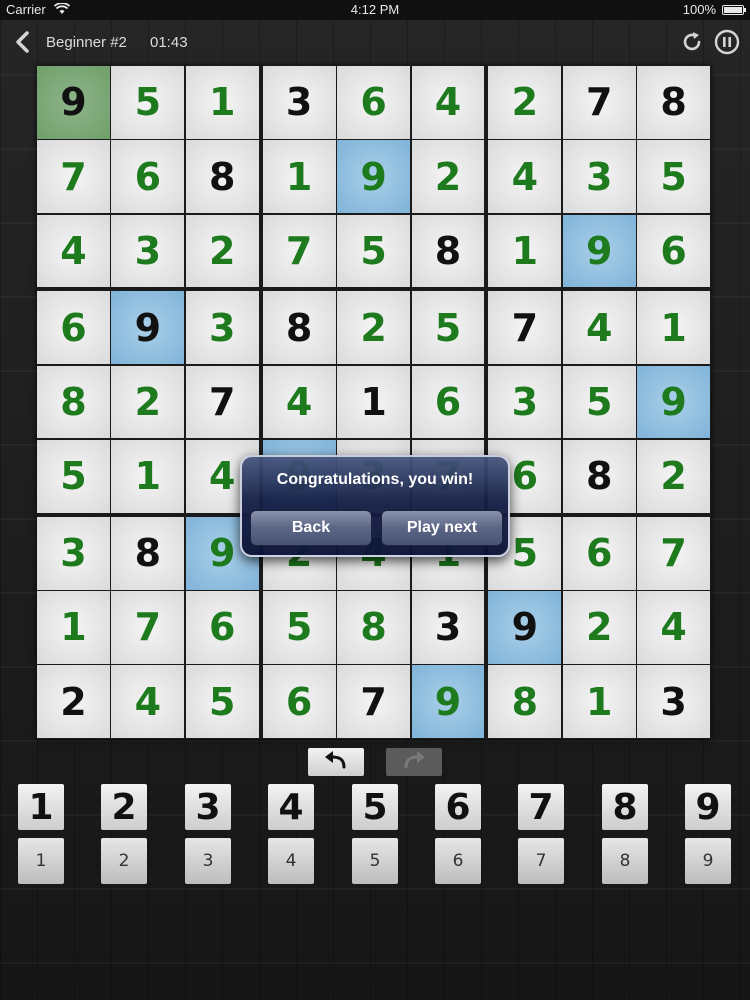 The height and width of the screenshot is (1000, 750). I want to click on redo-icon, so click(414, 762).